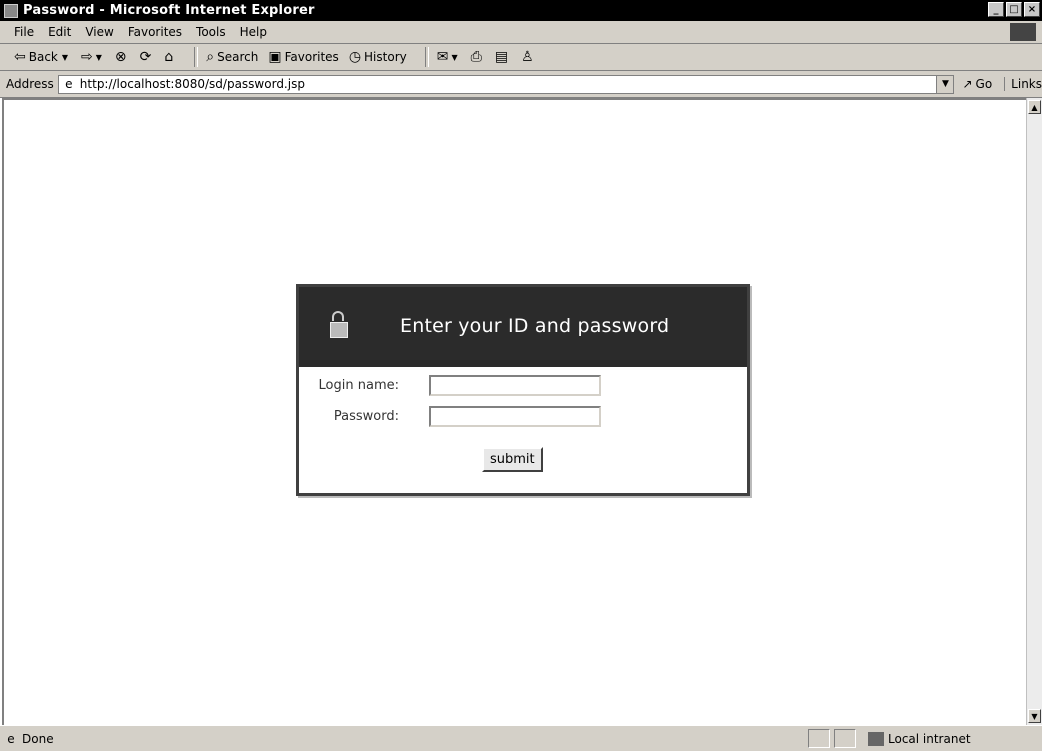 This screenshot has height=751, width=1042. Describe the element at coordinates (24, 32) in the screenshot. I see `menu-file: File` at that location.